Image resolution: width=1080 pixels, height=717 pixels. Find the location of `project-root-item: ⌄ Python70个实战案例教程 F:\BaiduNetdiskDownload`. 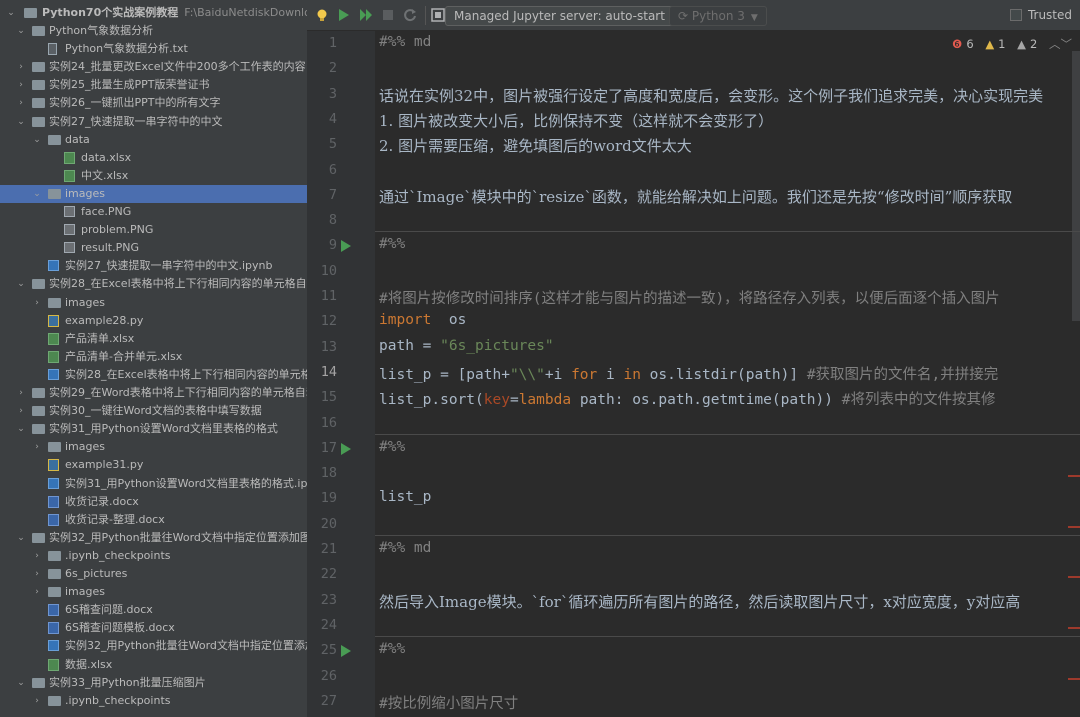

project-root-item: ⌄ Python70个实战案例教程 F:\BaiduNetdiskDownload is located at coordinates (153, 13).